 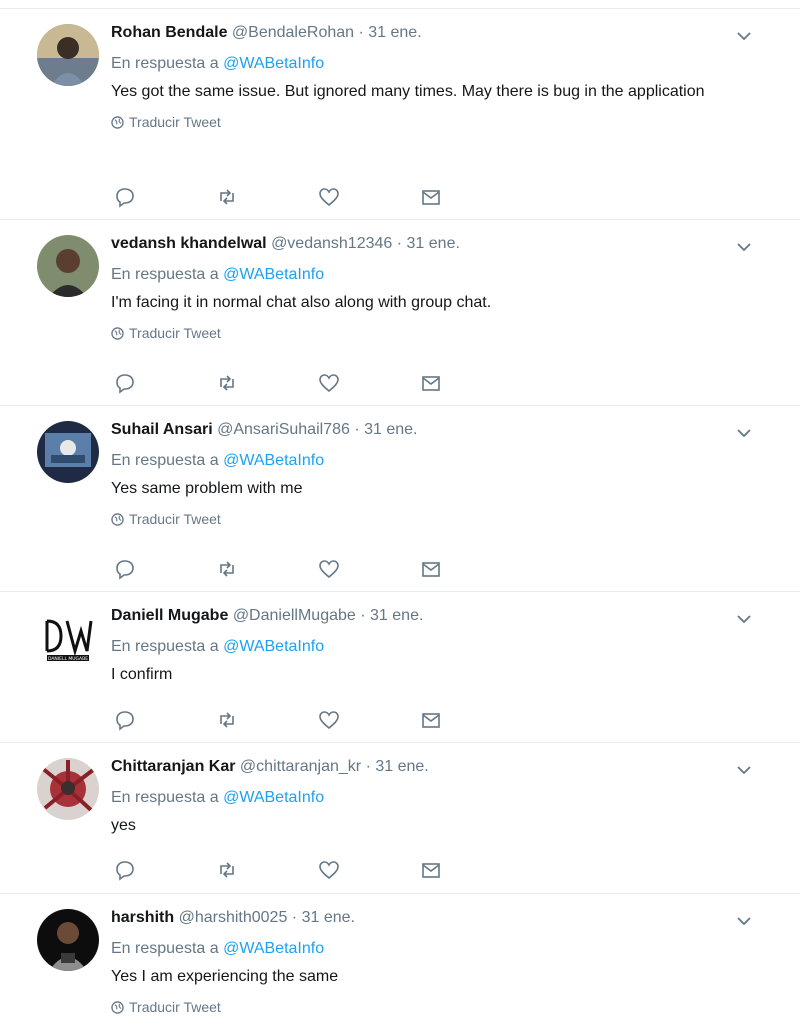 What do you see at coordinates (435, 918) in the screenshot?
I see `tweet-header: harshith @harshith0025 · 31 ene.` at bounding box center [435, 918].